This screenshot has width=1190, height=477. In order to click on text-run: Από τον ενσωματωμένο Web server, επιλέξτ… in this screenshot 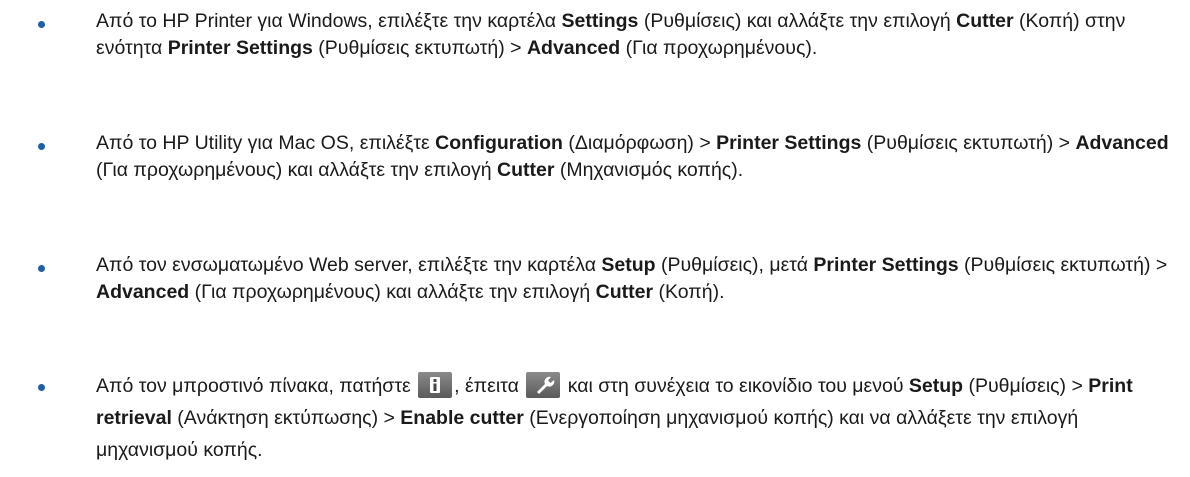, I will do `click(349, 265)`.